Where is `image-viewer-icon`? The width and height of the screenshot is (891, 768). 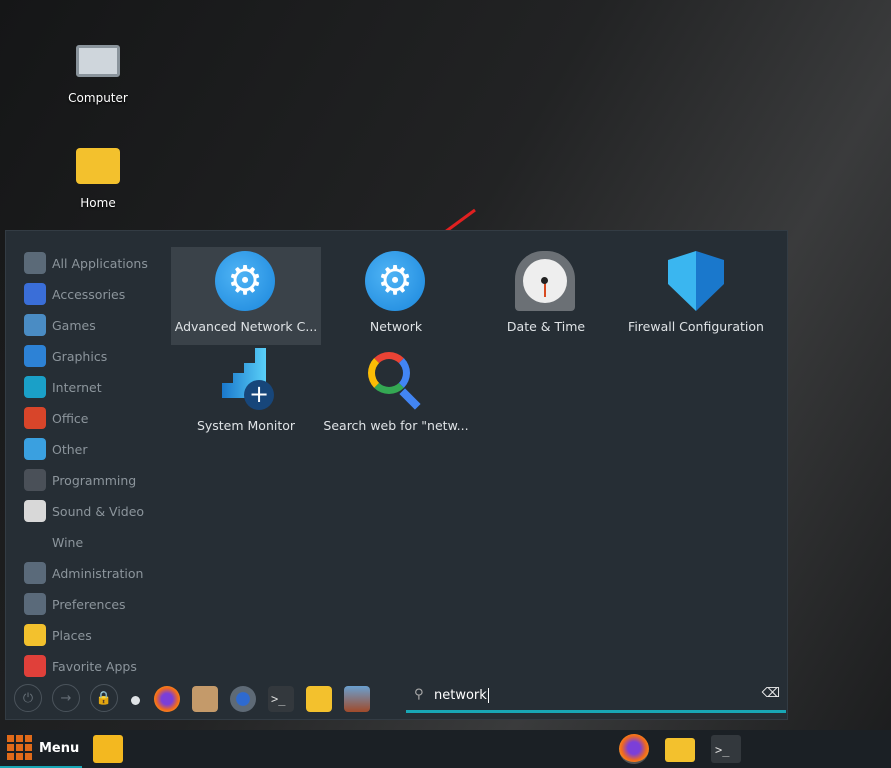 image-viewer-icon is located at coordinates (357, 699).